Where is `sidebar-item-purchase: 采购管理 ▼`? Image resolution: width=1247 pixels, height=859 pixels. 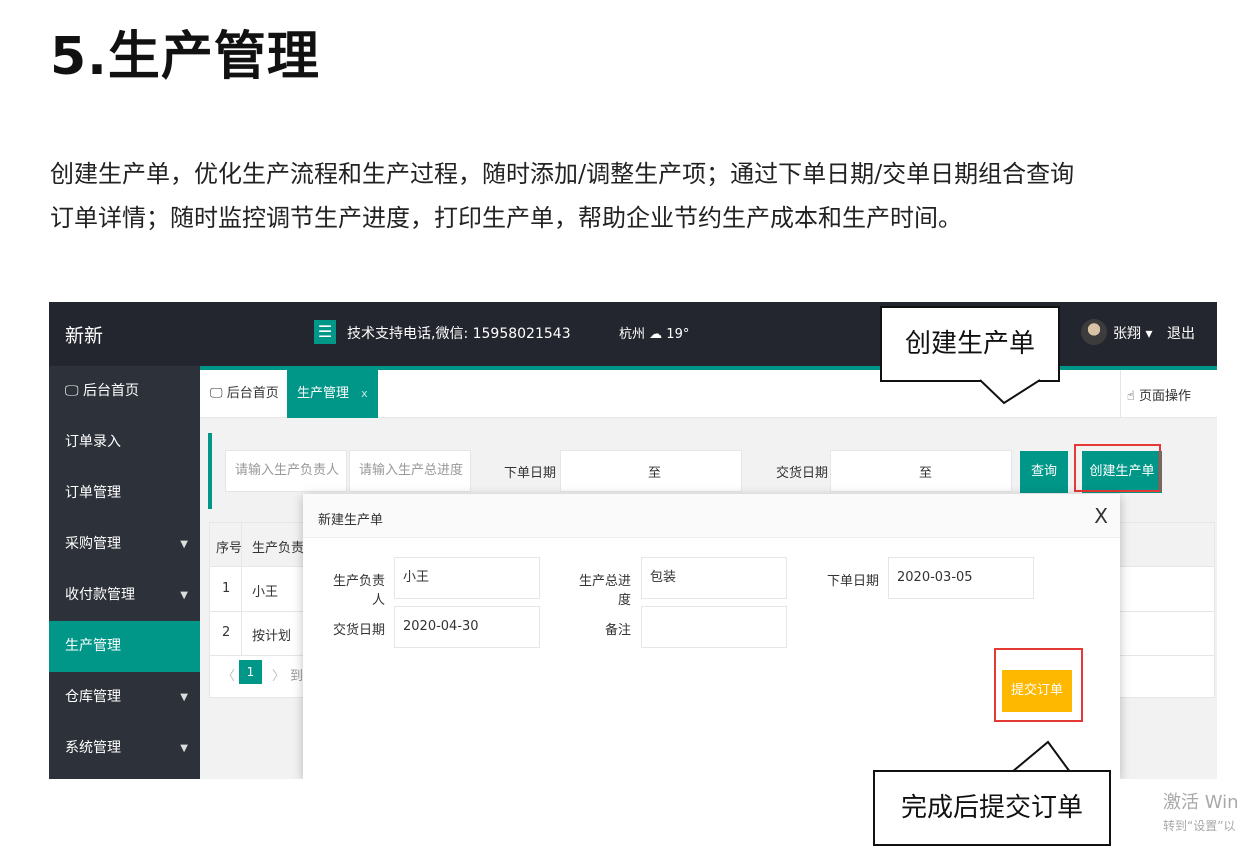
sidebar-item-purchase: 采购管理 ▼ is located at coordinates (124, 544).